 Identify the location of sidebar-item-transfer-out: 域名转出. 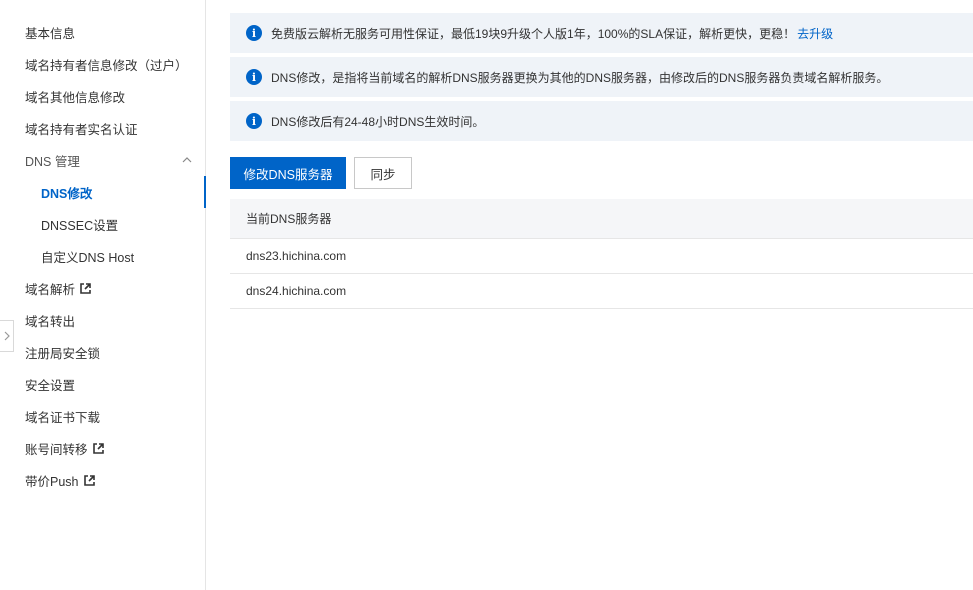
(102, 320).